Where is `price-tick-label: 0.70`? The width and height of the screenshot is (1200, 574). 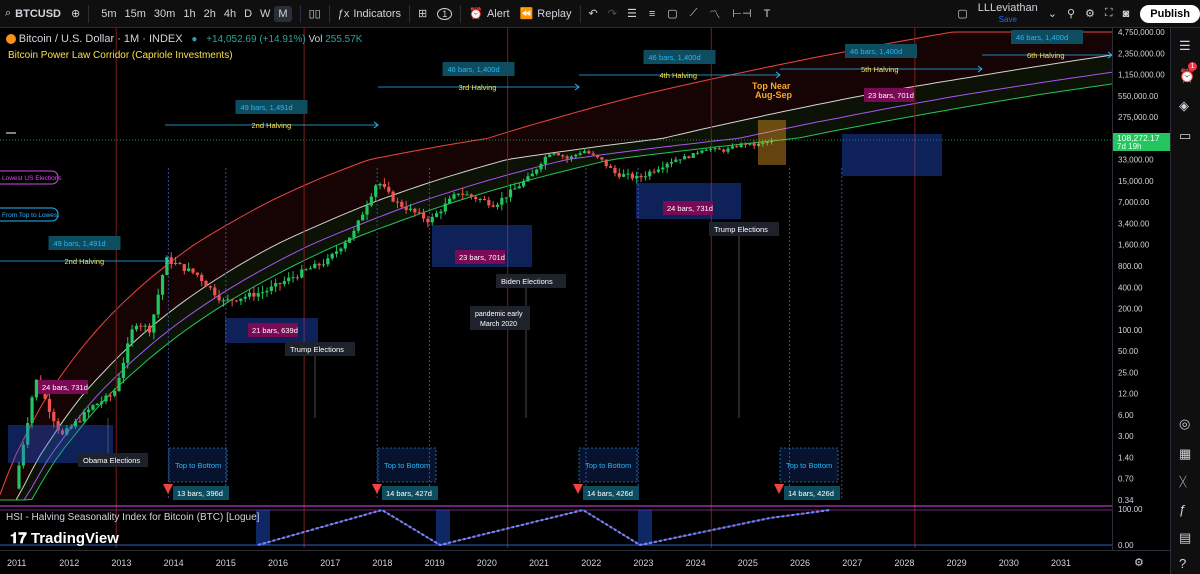
price-tick-label: 0.70 is located at coordinates (1126, 479).